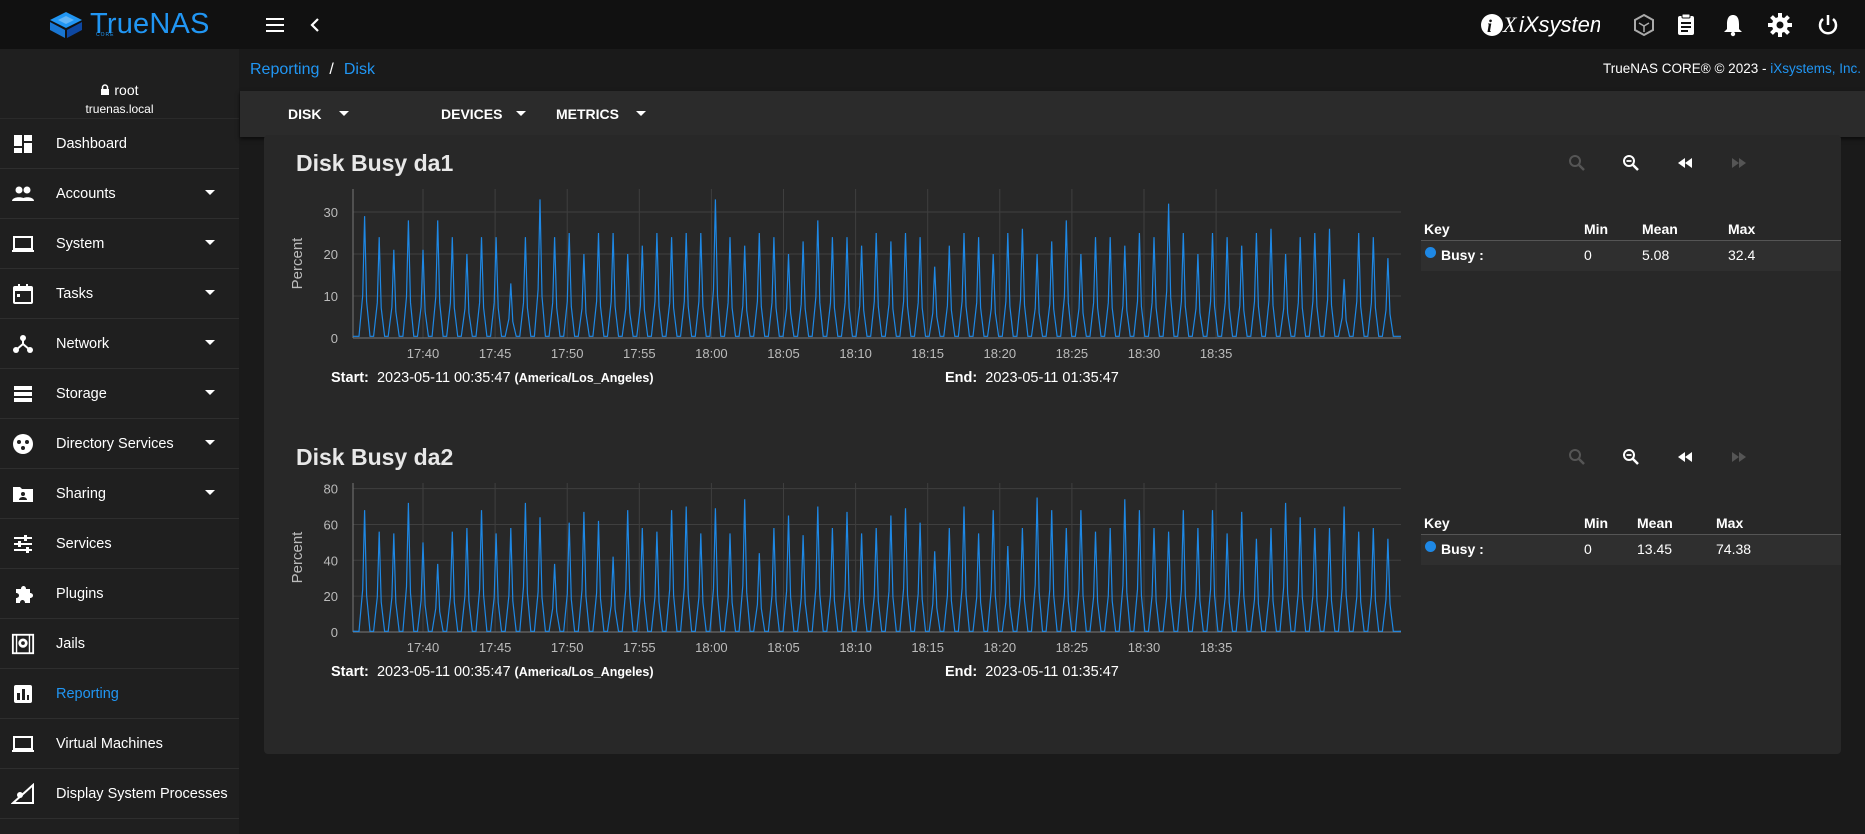 This screenshot has height=834, width=1865. Describe the element at coordinates (1144, 647) in the screenshot. I see `x-tick-label: 18:30` at that location.